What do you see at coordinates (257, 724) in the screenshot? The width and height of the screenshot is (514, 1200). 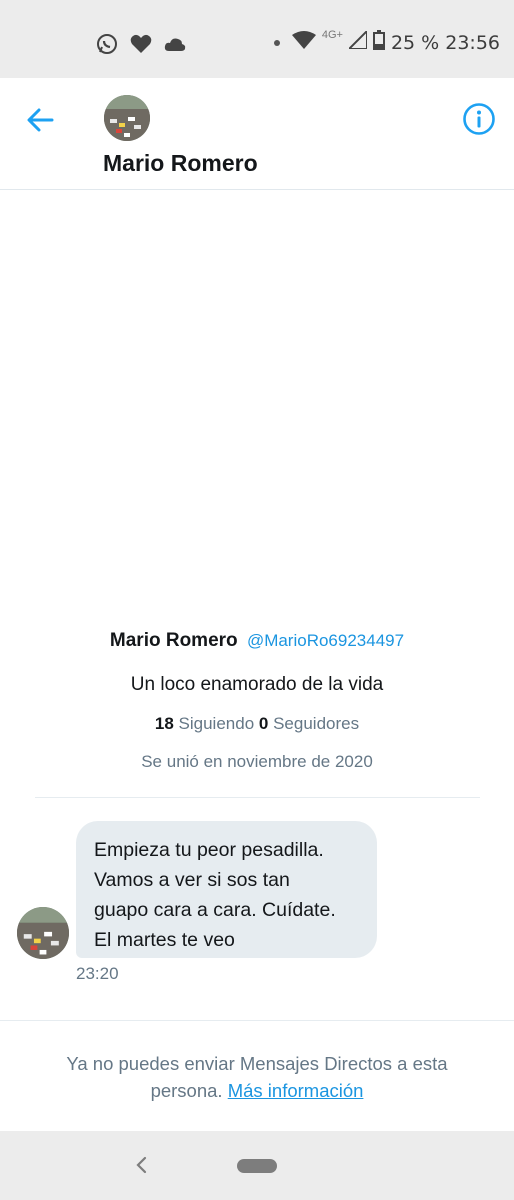 I see `follow-stats: 18 Siguiendo 0 Seguidores` at bounding box center [257, 724].